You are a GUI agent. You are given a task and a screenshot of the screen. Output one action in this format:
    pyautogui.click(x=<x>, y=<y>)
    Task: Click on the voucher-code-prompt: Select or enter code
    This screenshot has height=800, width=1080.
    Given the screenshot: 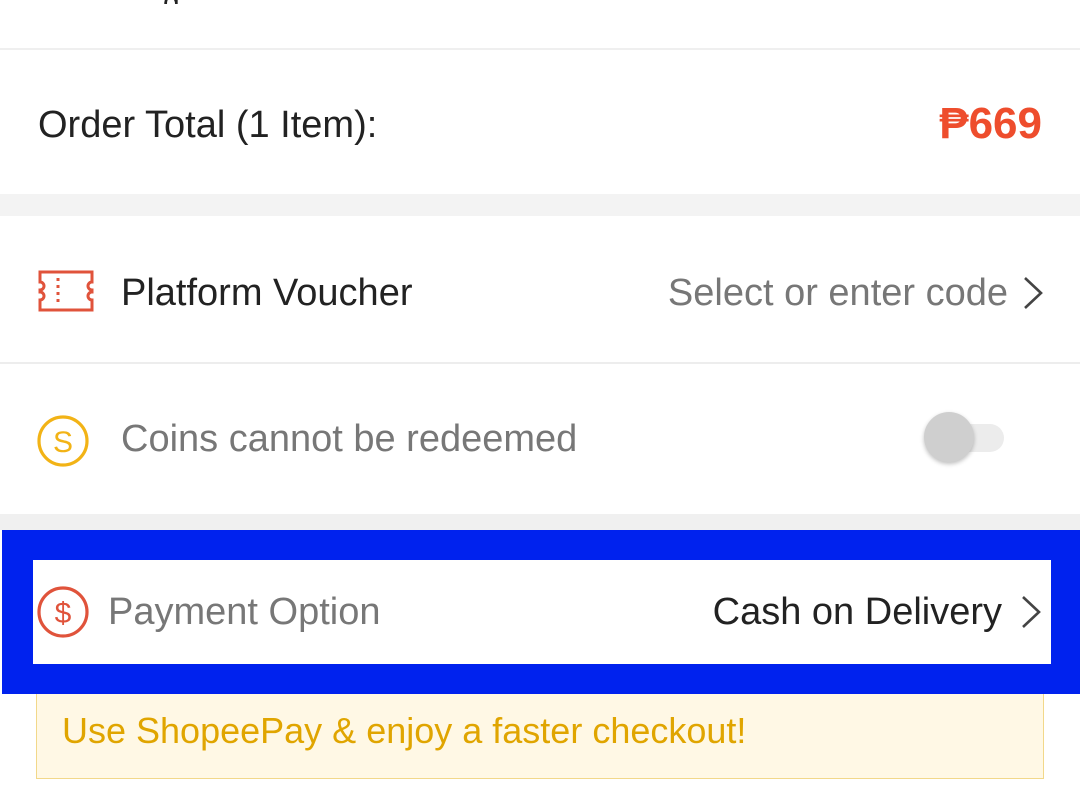 What is the action you would take?
    pyautogui.click(x=838, y=293)
    